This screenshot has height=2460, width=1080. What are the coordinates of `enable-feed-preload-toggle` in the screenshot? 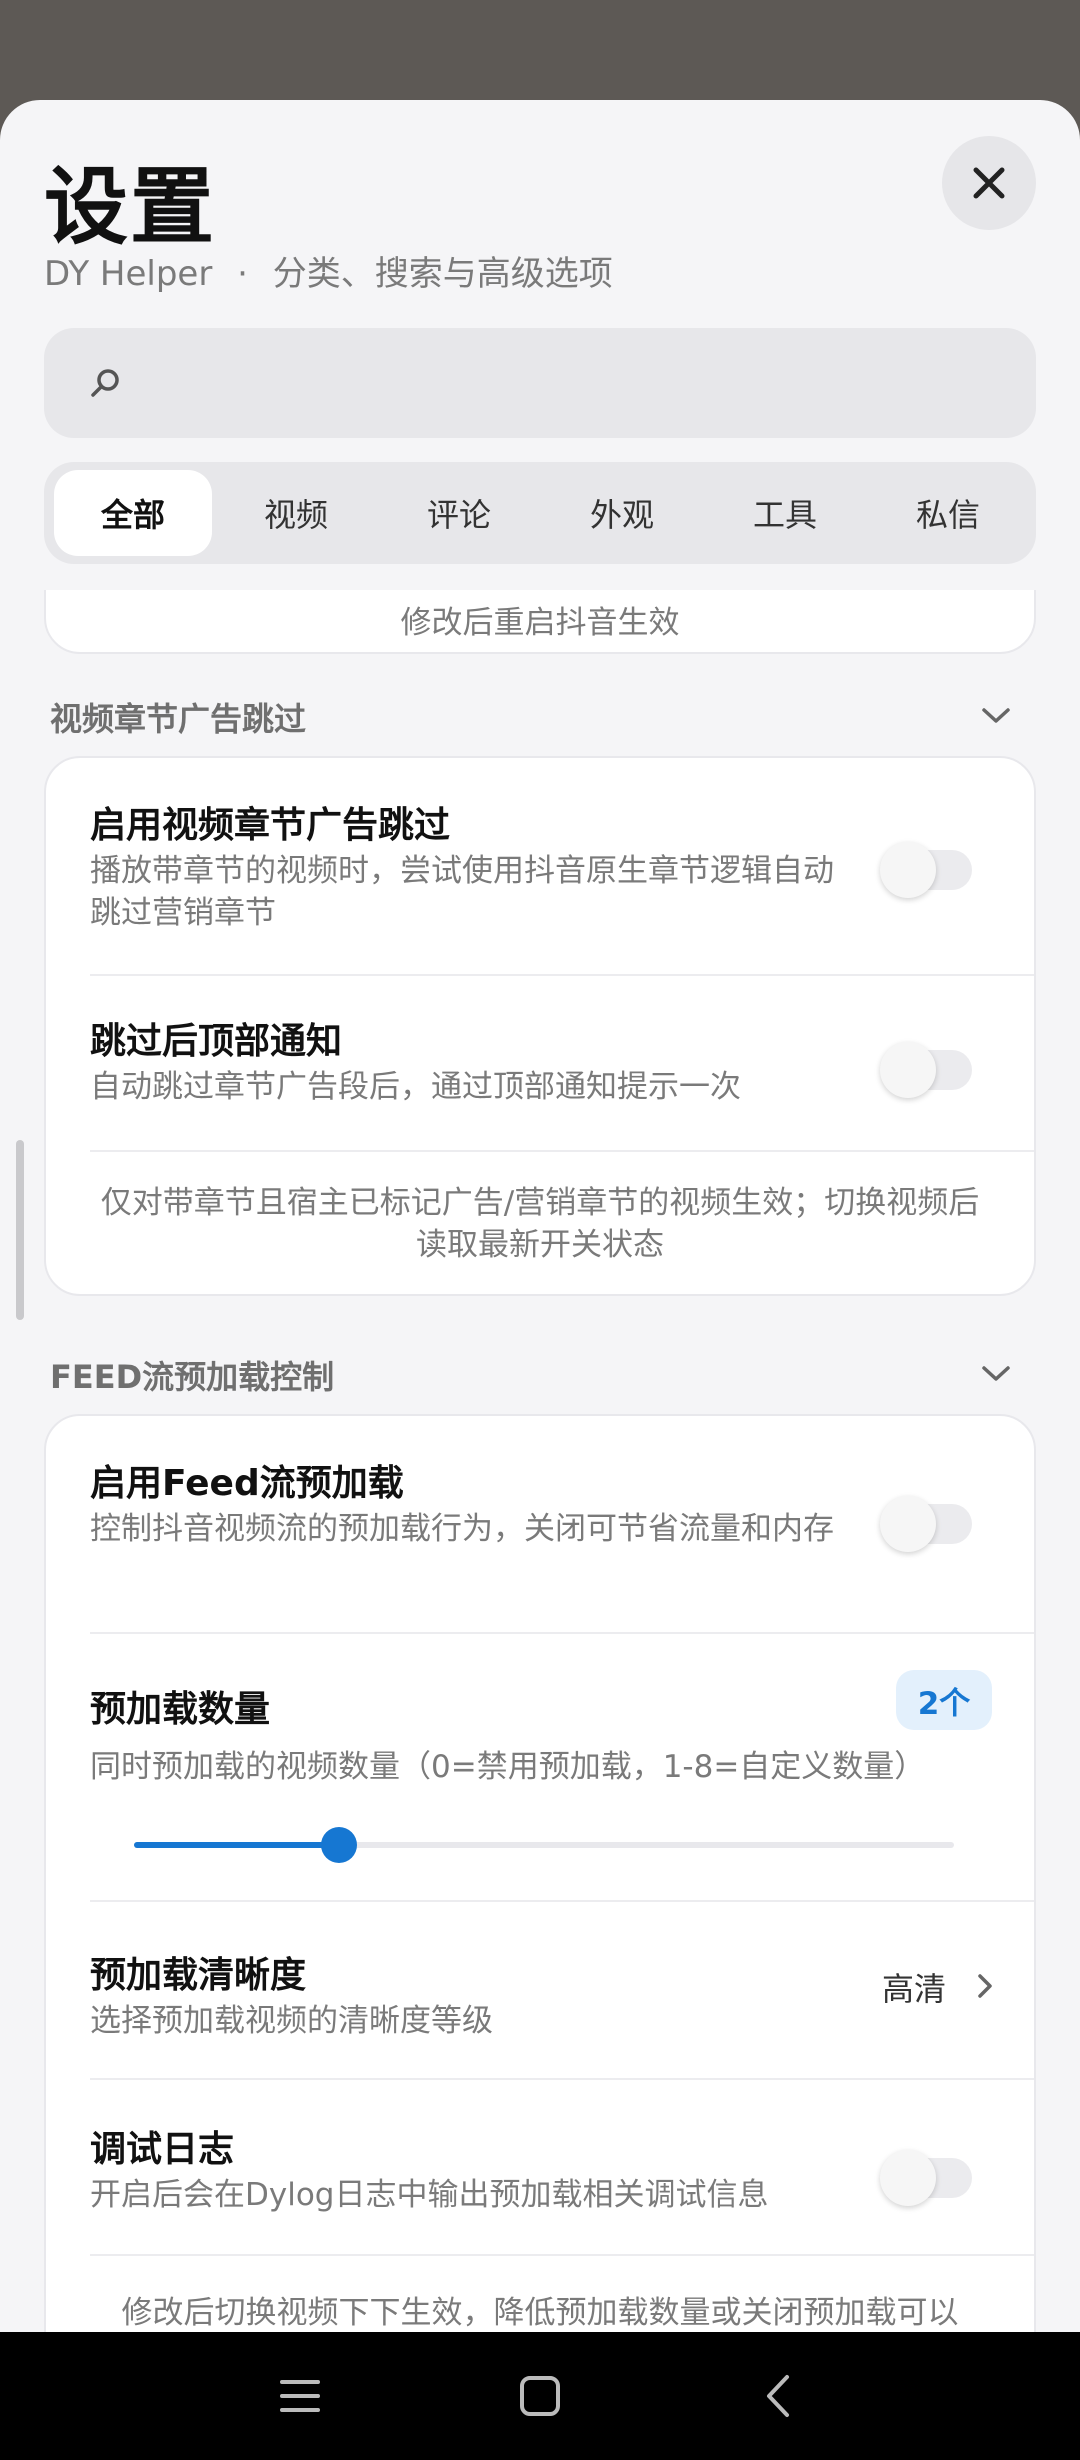 It's located at (926, 1524).